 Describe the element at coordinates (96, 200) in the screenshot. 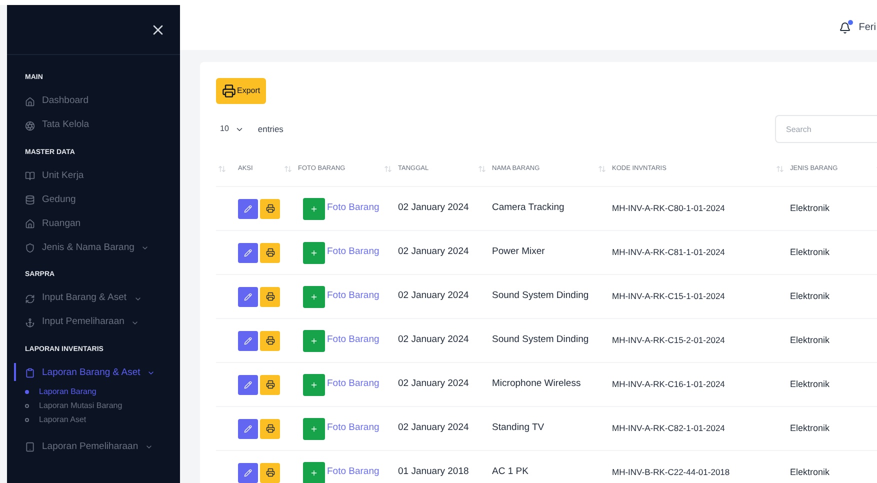

I see `sidebar-item: Gedung` at that location.